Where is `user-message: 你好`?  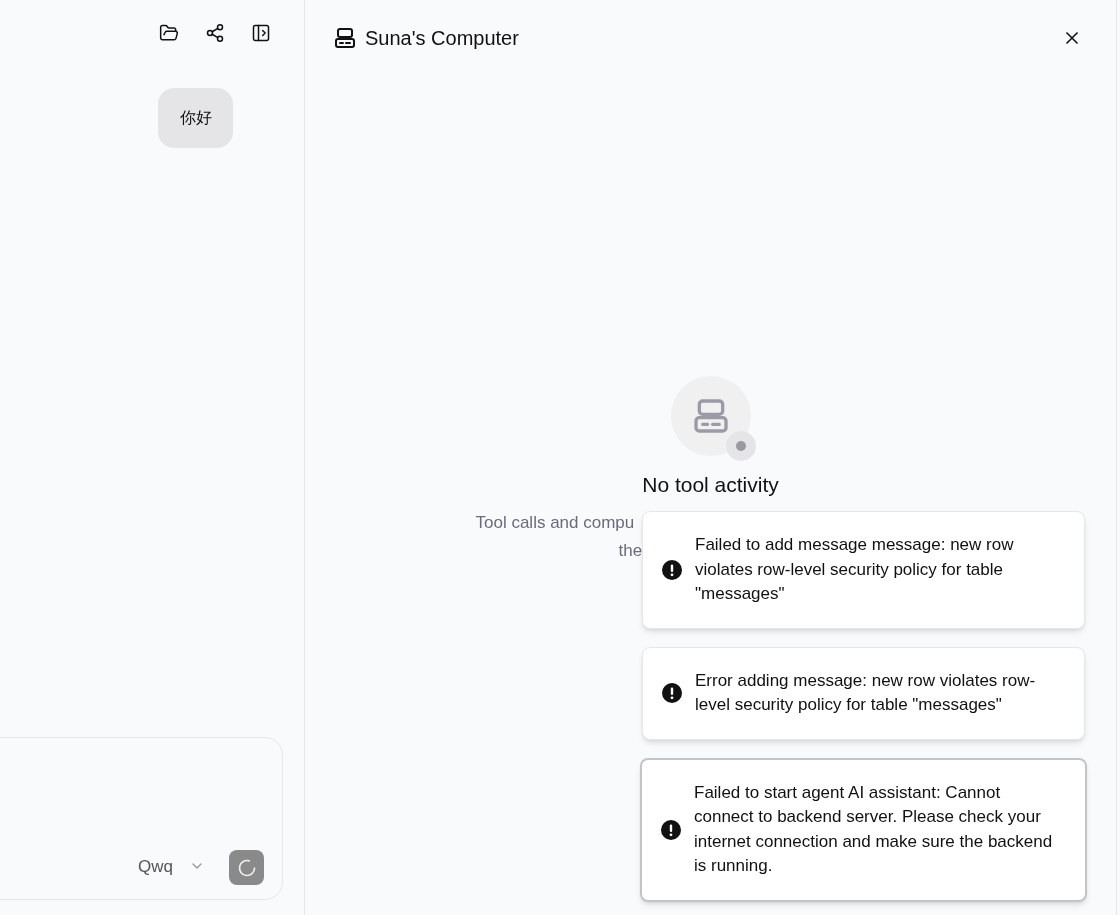 user-message: 你好 is located at coordinates (195, 118).